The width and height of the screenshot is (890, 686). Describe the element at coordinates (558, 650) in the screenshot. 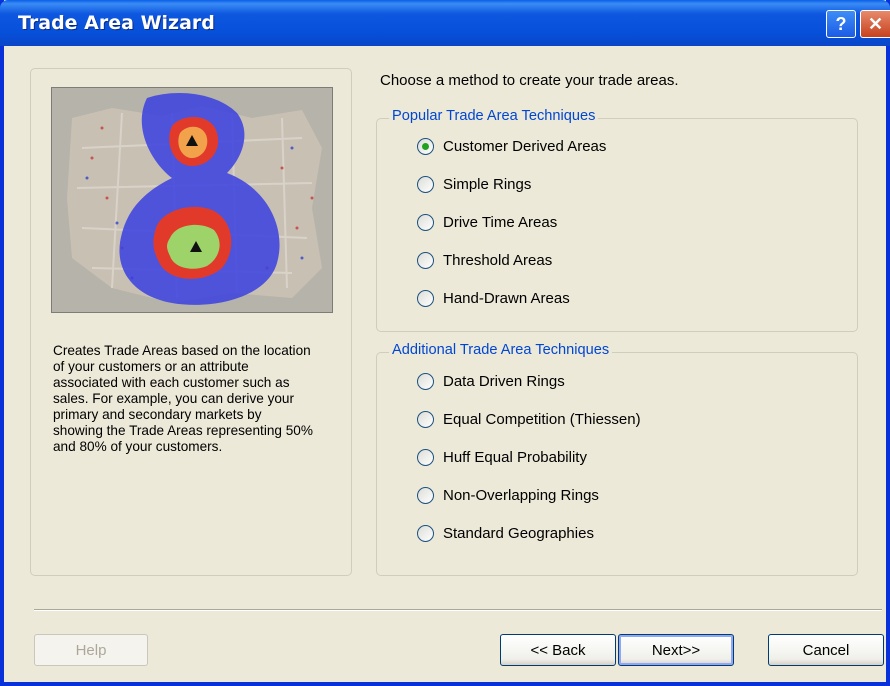

I see `back-button: << Back` at that location.